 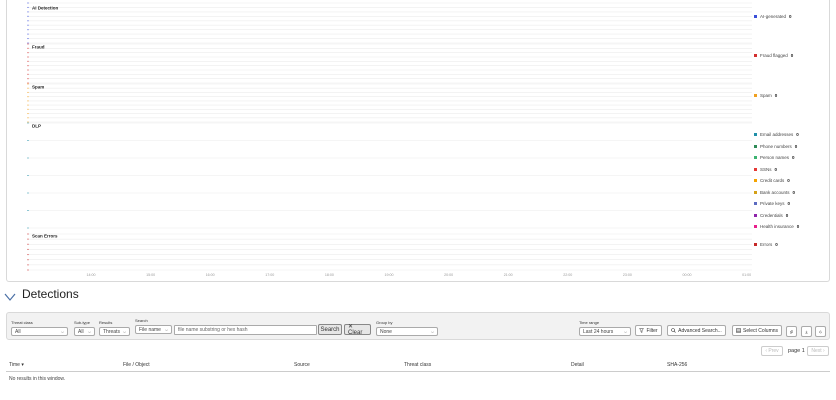 I want to click on group-by-select: None ⌵, so click(x=407, y=331).